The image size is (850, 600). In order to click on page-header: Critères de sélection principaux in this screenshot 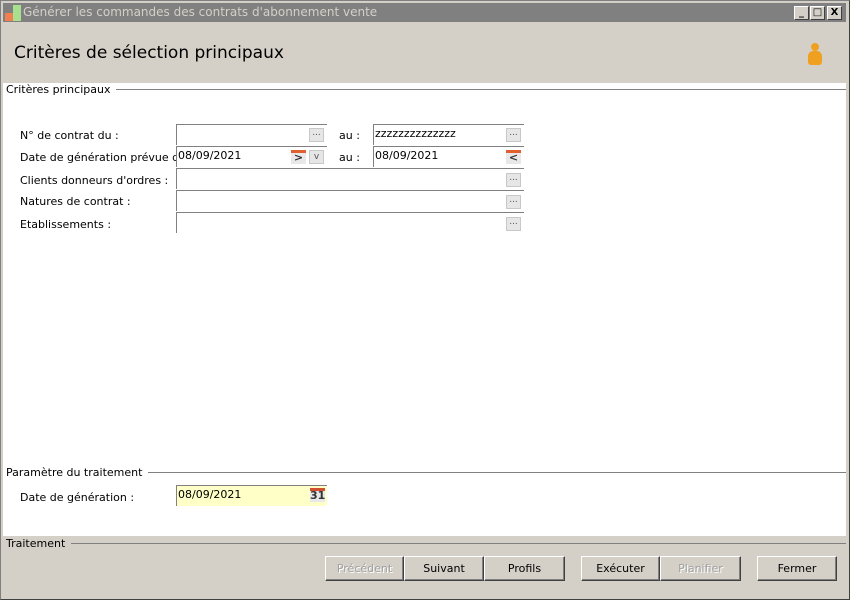, I will do `click(424, 52)`.